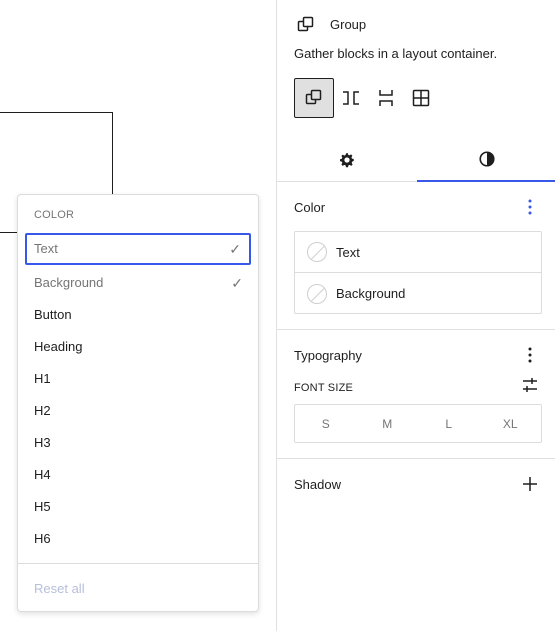 This screenshot has height=631, width=555. Describe the element at coordinates (69, 282) in the screenshot. I see `menu-item-label: Background` at that location.